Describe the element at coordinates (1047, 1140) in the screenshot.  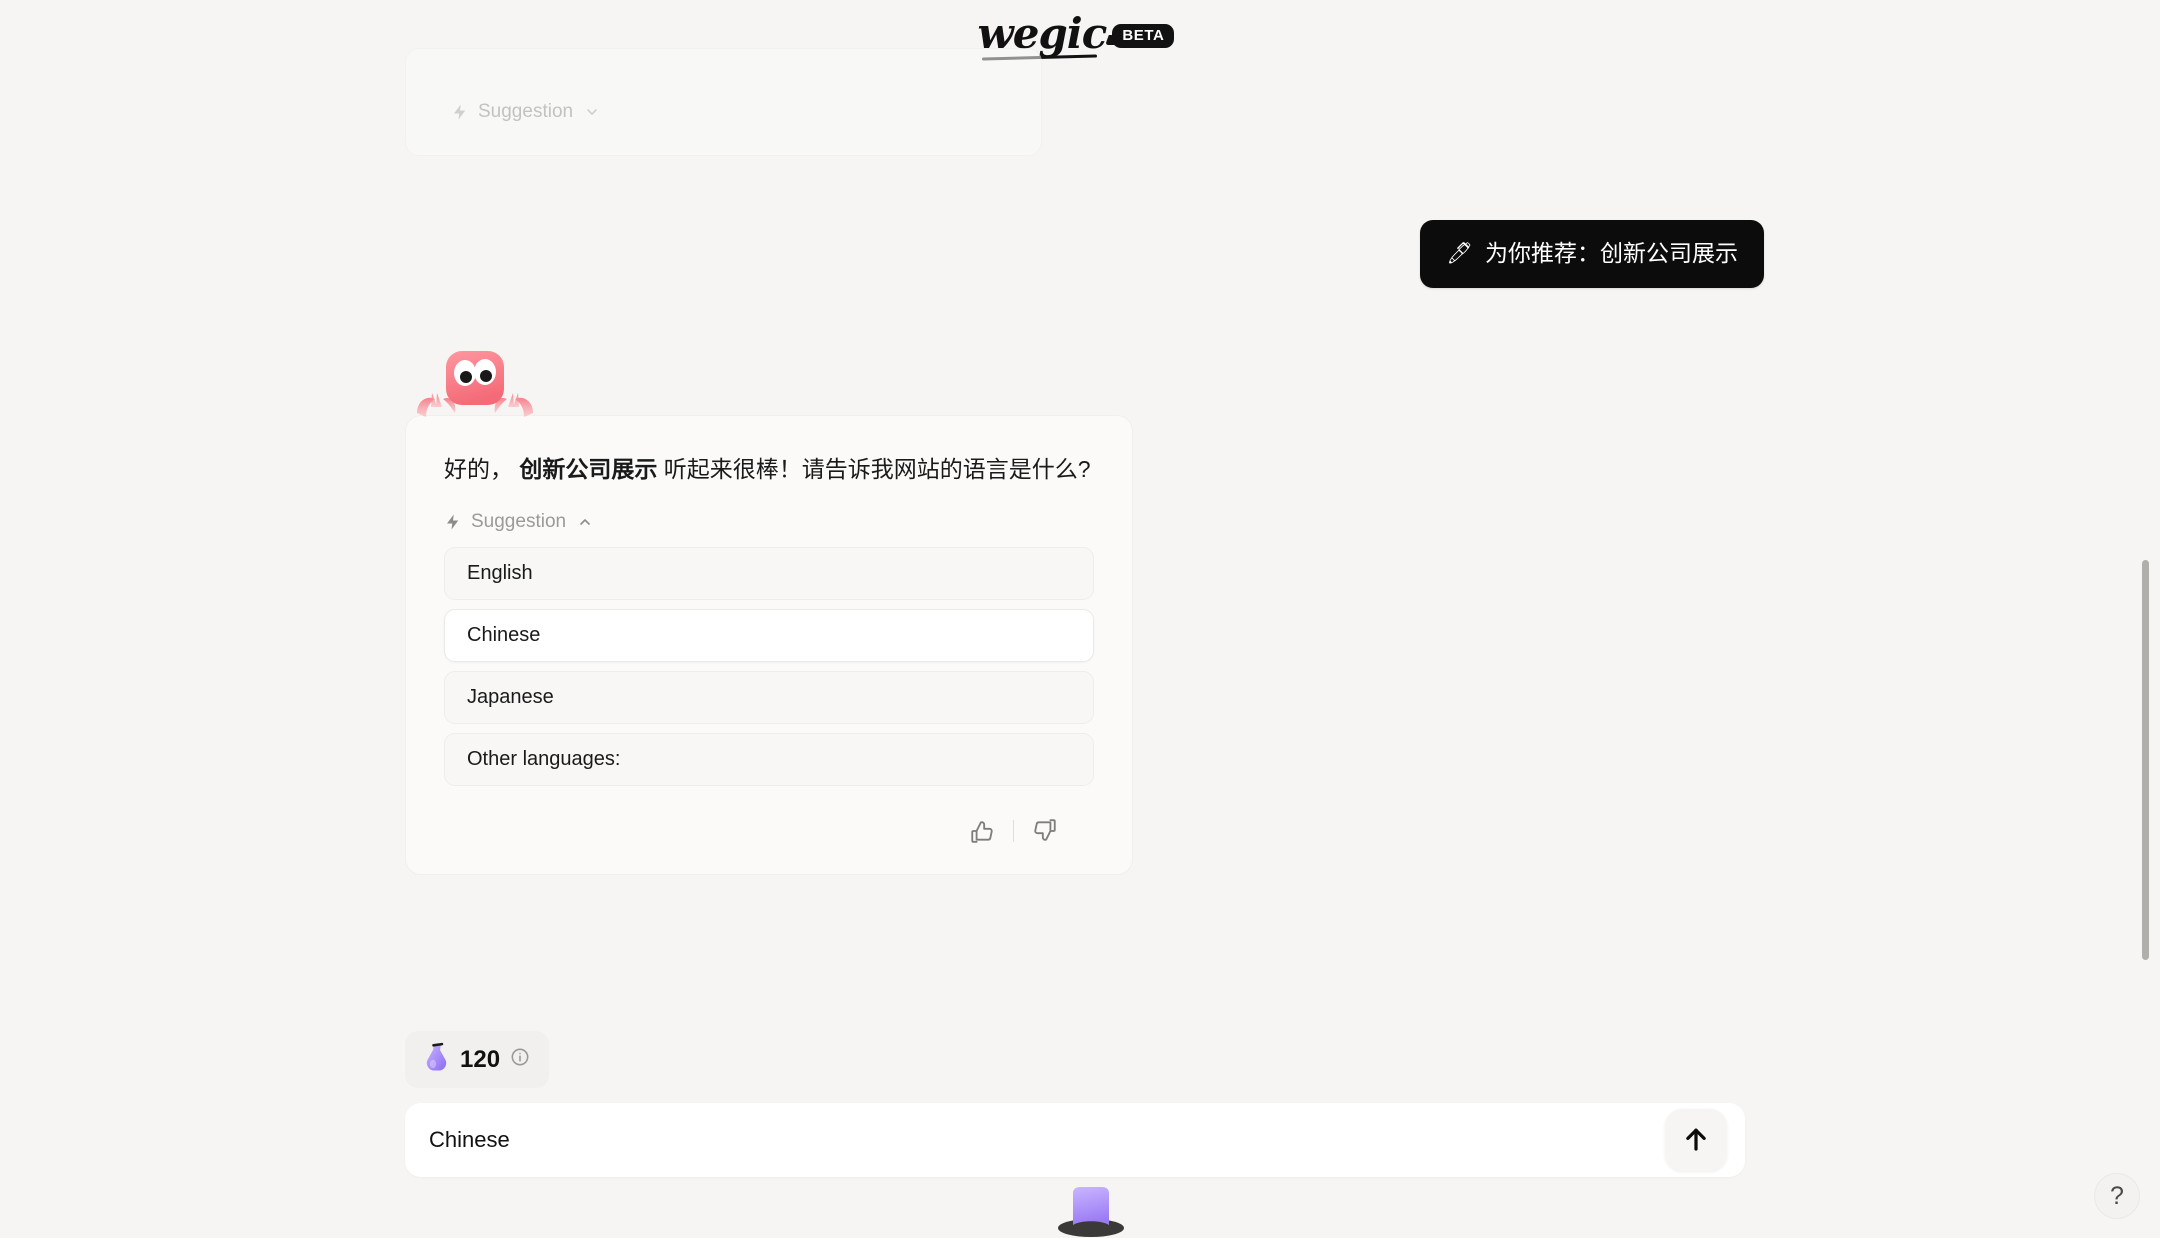
I see `message-input` at that location.